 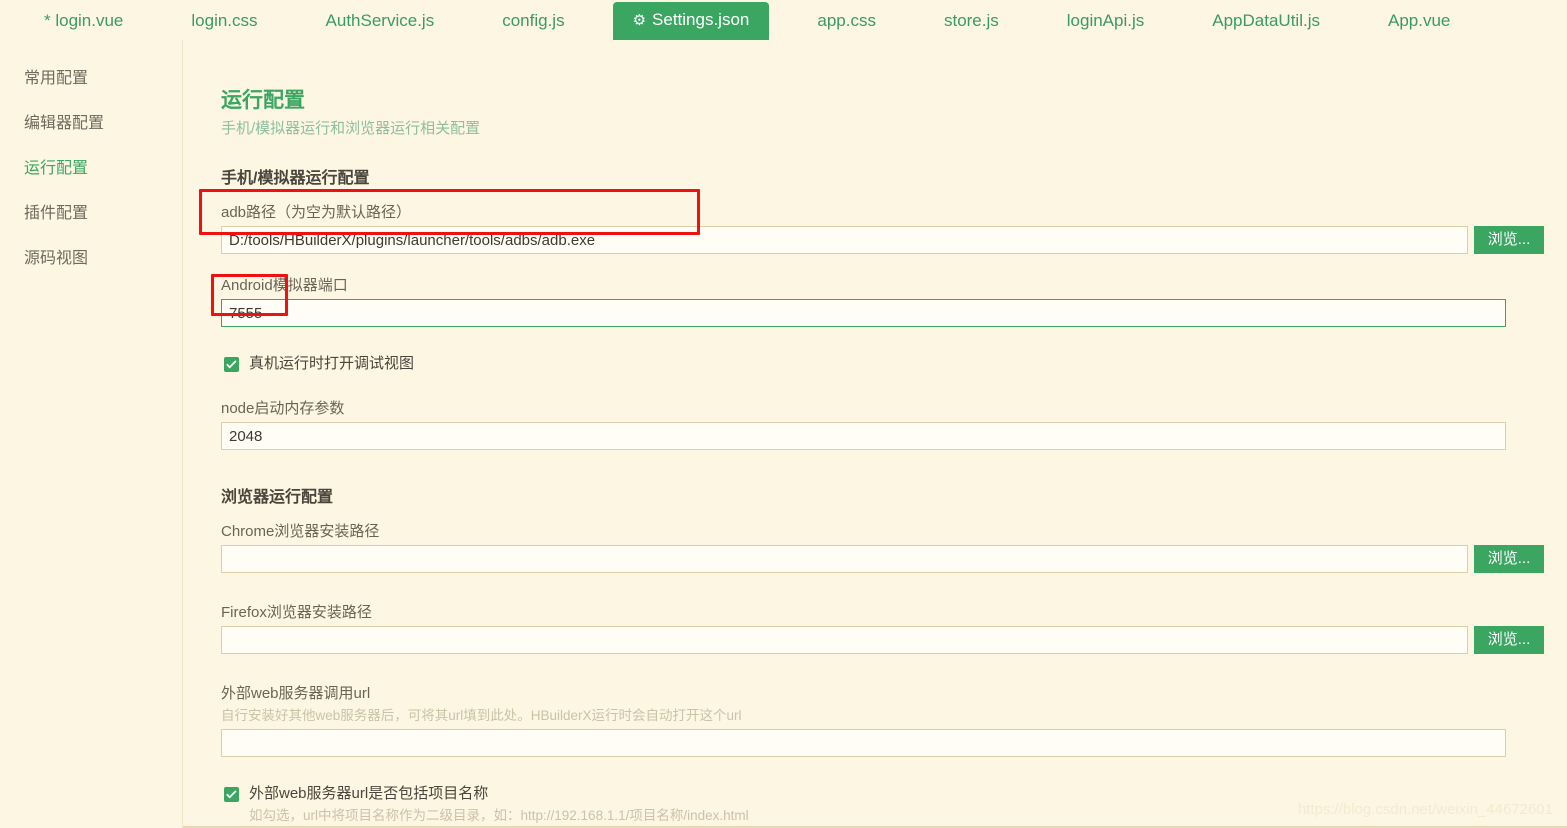 What do you see at coordinates (56, 258) in the screenshot?
I see `sidebar-item-label: 源码视图` at bounding box center [56, 258].